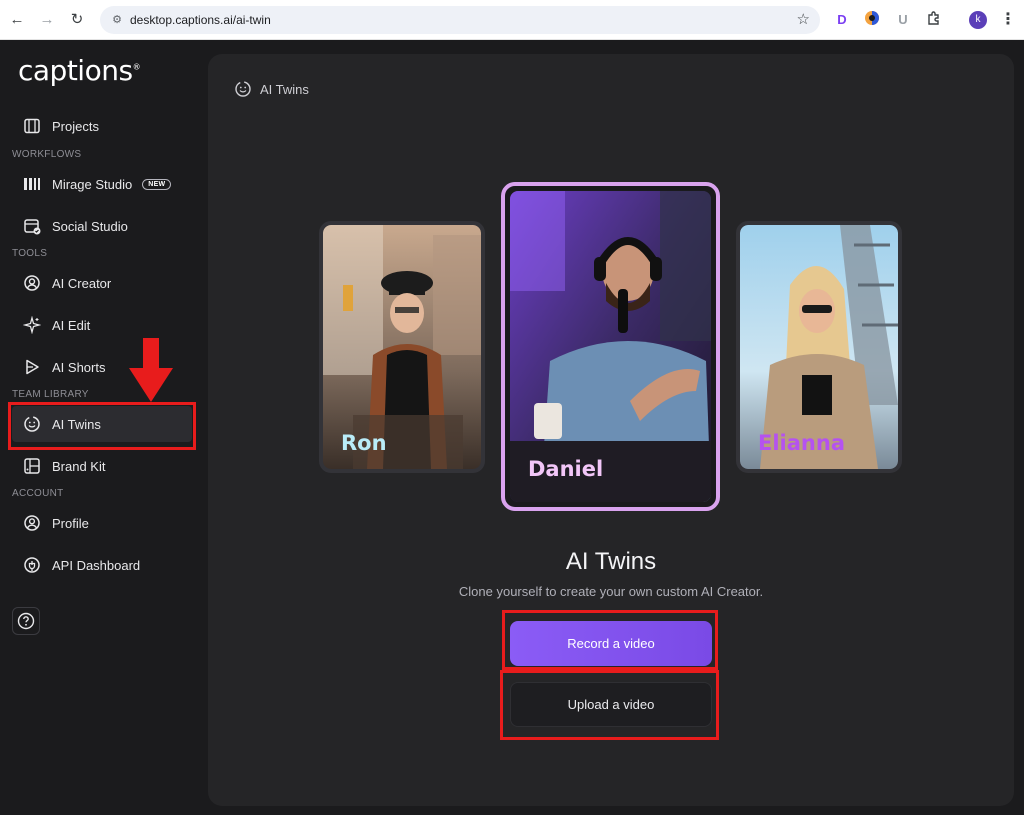 Image resolution: width=1024 pixels, height=815 pixels. I want to click on section-team-library: TEAM LIBRARY, so click(50, 394).